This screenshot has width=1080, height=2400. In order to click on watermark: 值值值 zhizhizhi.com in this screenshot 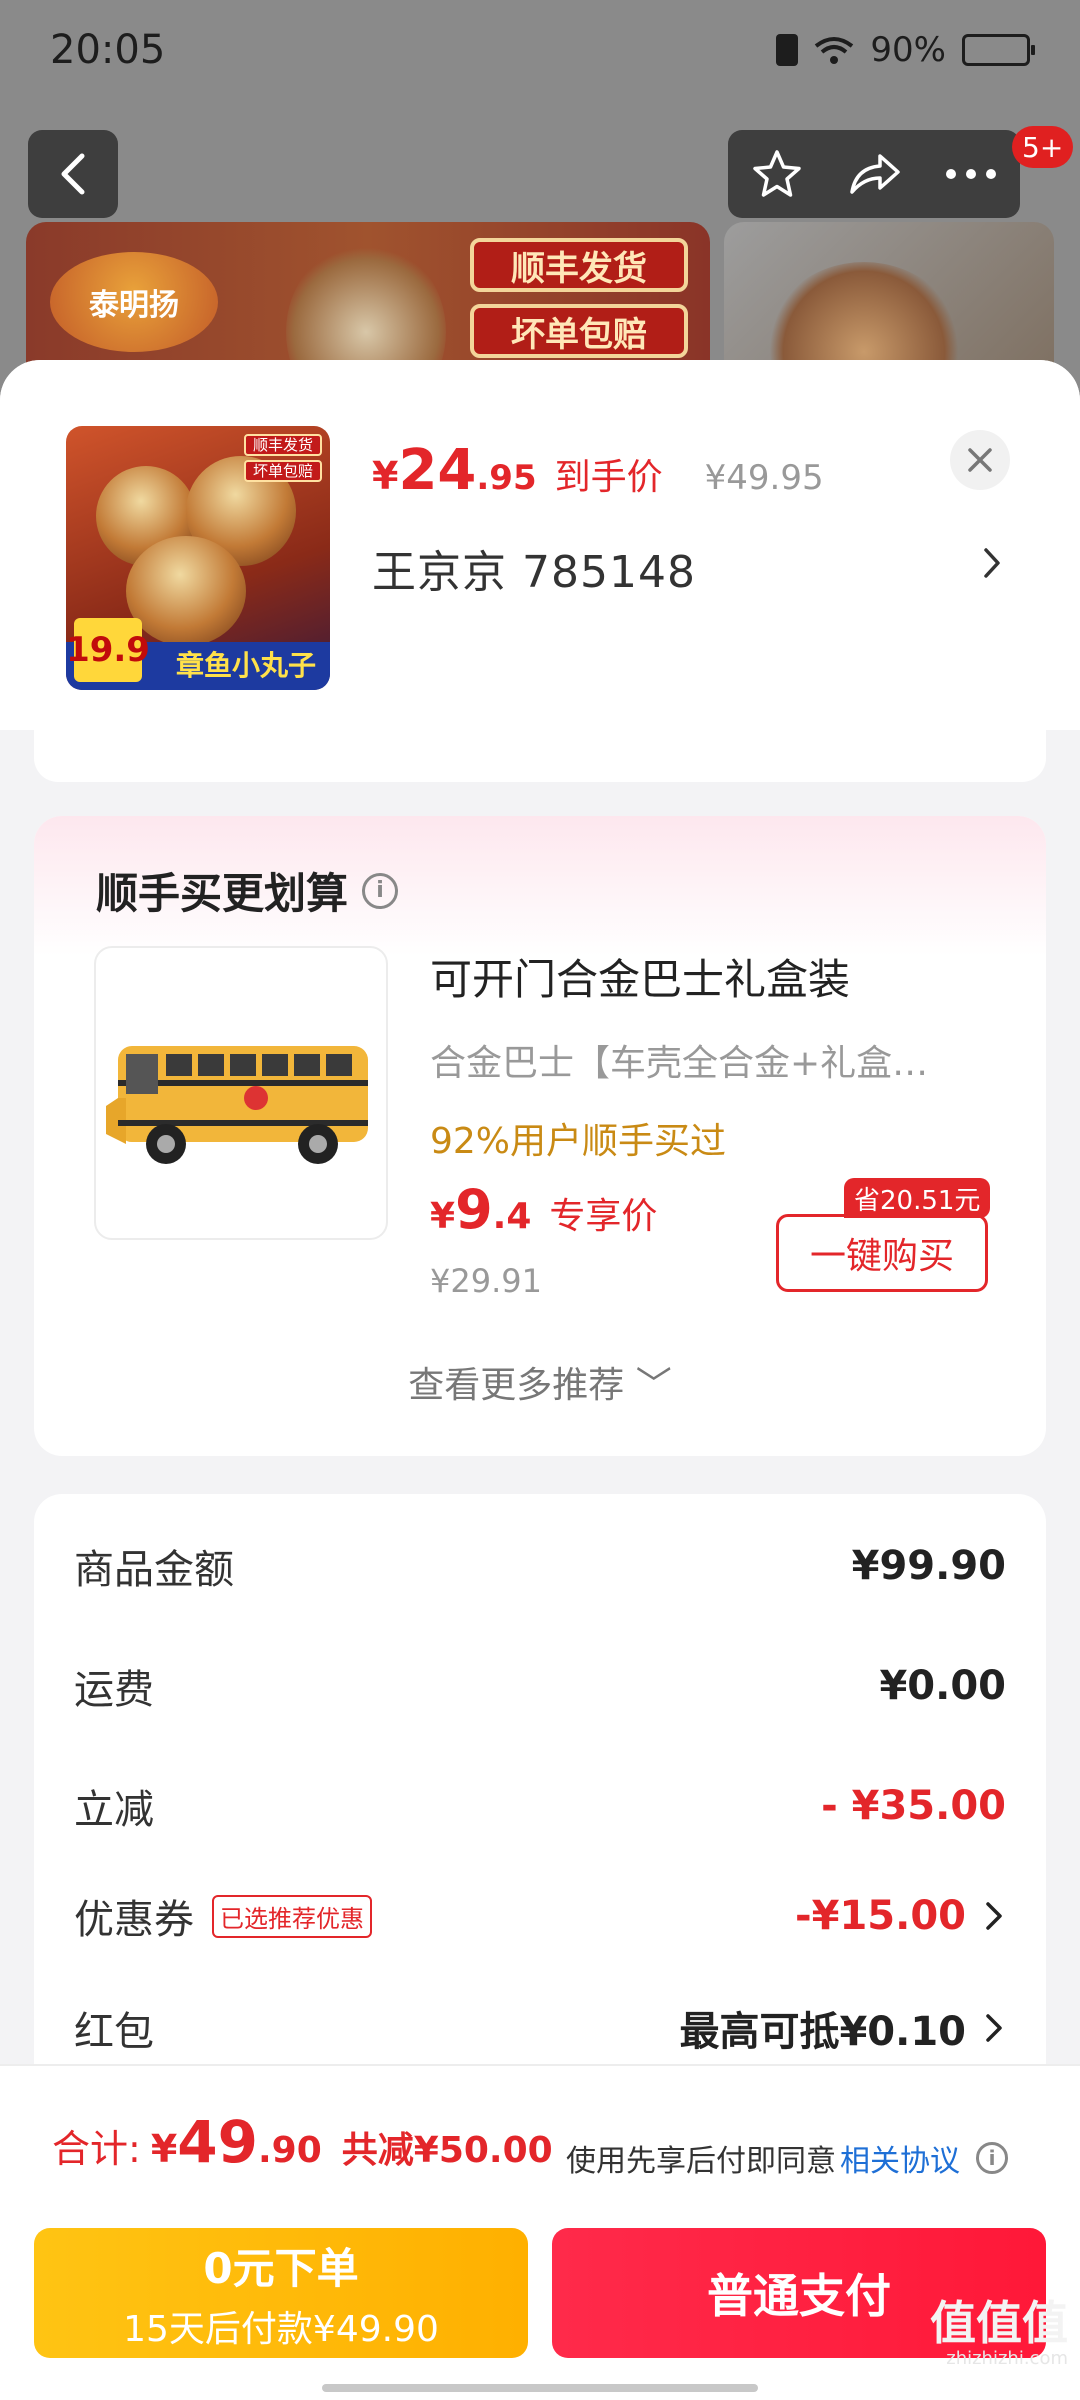, I will do `click(999, 2334)`.